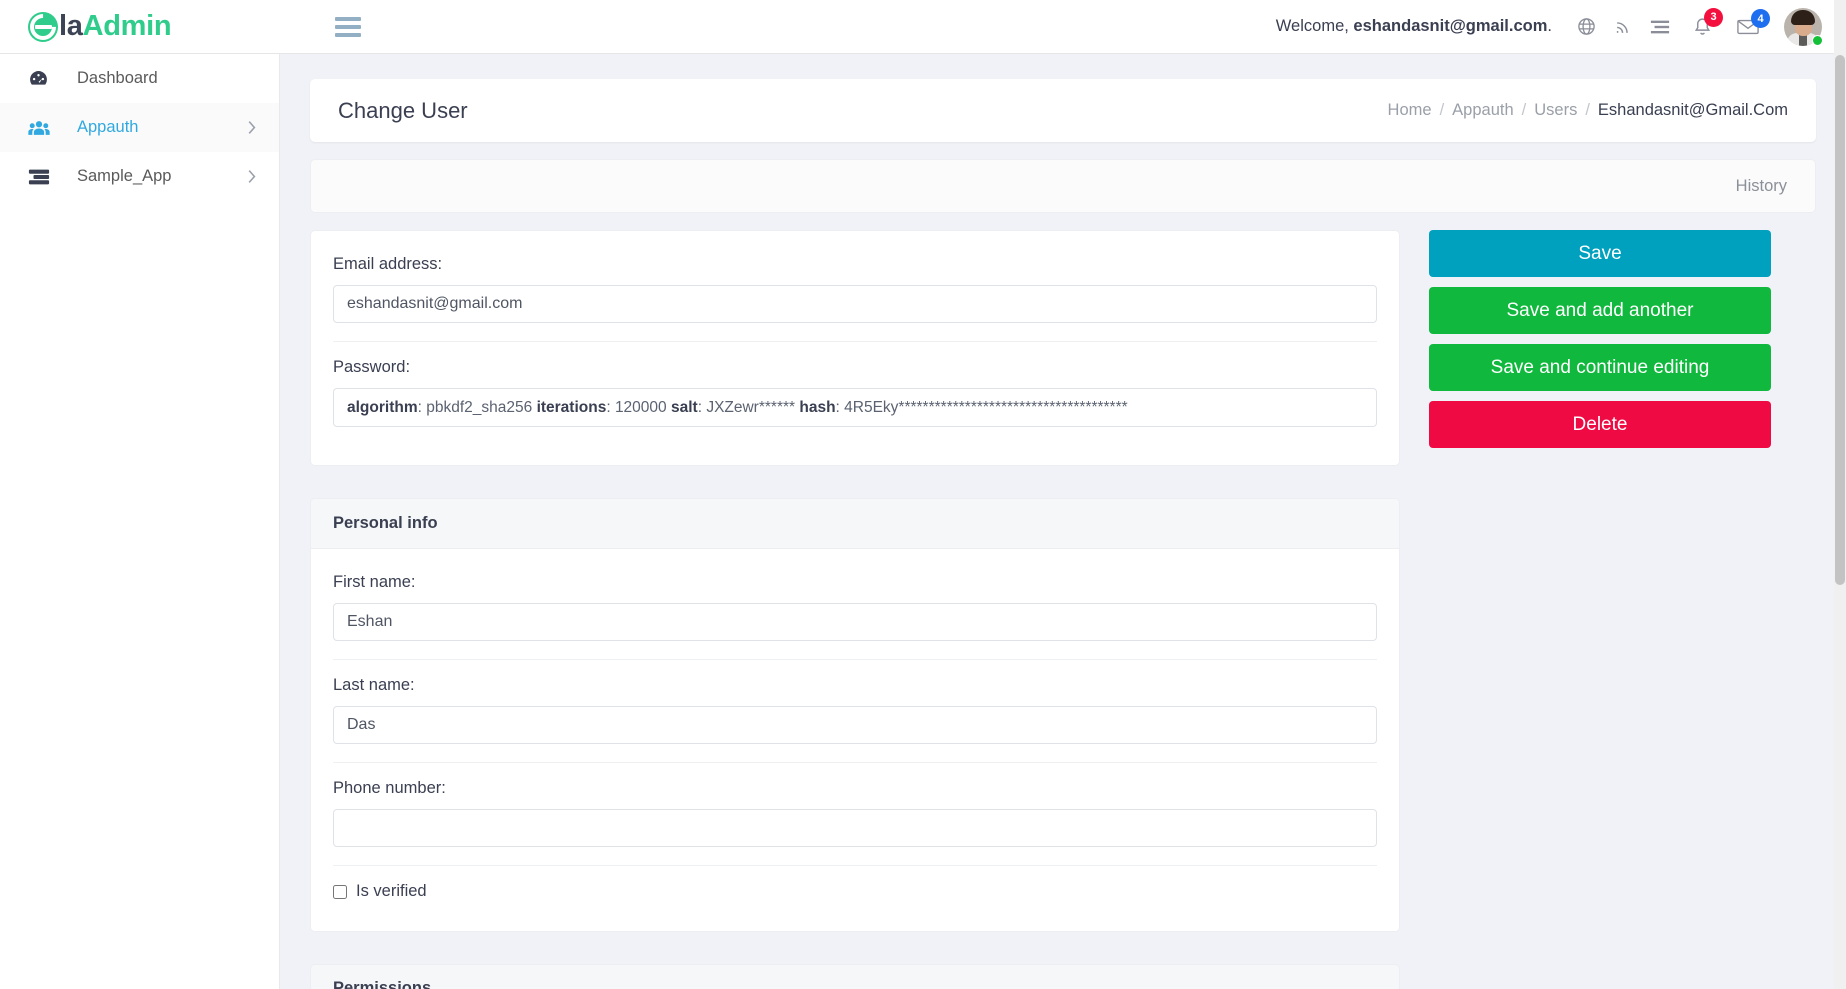 This screenshot has height=989, width=1846. I want to click on password-iterations-value: : 120000, so click(638, 407).